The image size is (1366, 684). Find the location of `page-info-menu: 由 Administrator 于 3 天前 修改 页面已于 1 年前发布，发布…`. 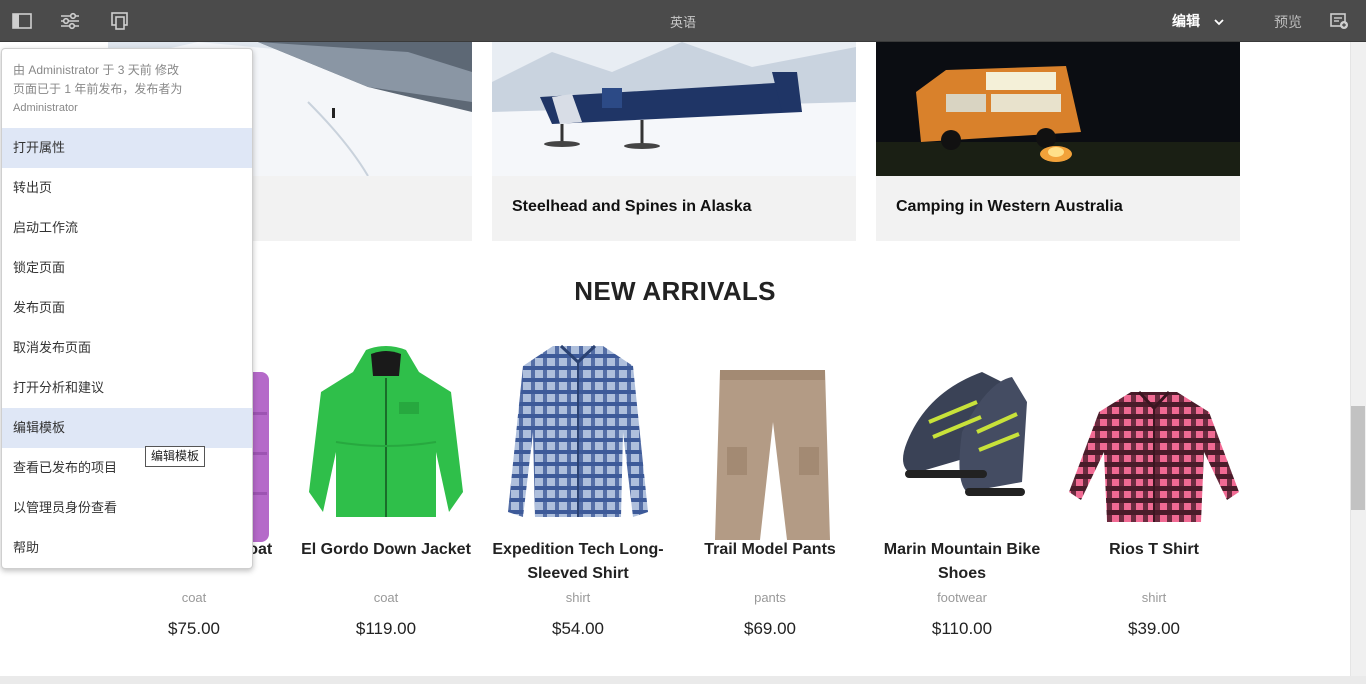

page-info-menu: 由 Administrator 于 3 天前 修改 页面已于 1 年前发布，发布… is located at coordinates (127, 308).